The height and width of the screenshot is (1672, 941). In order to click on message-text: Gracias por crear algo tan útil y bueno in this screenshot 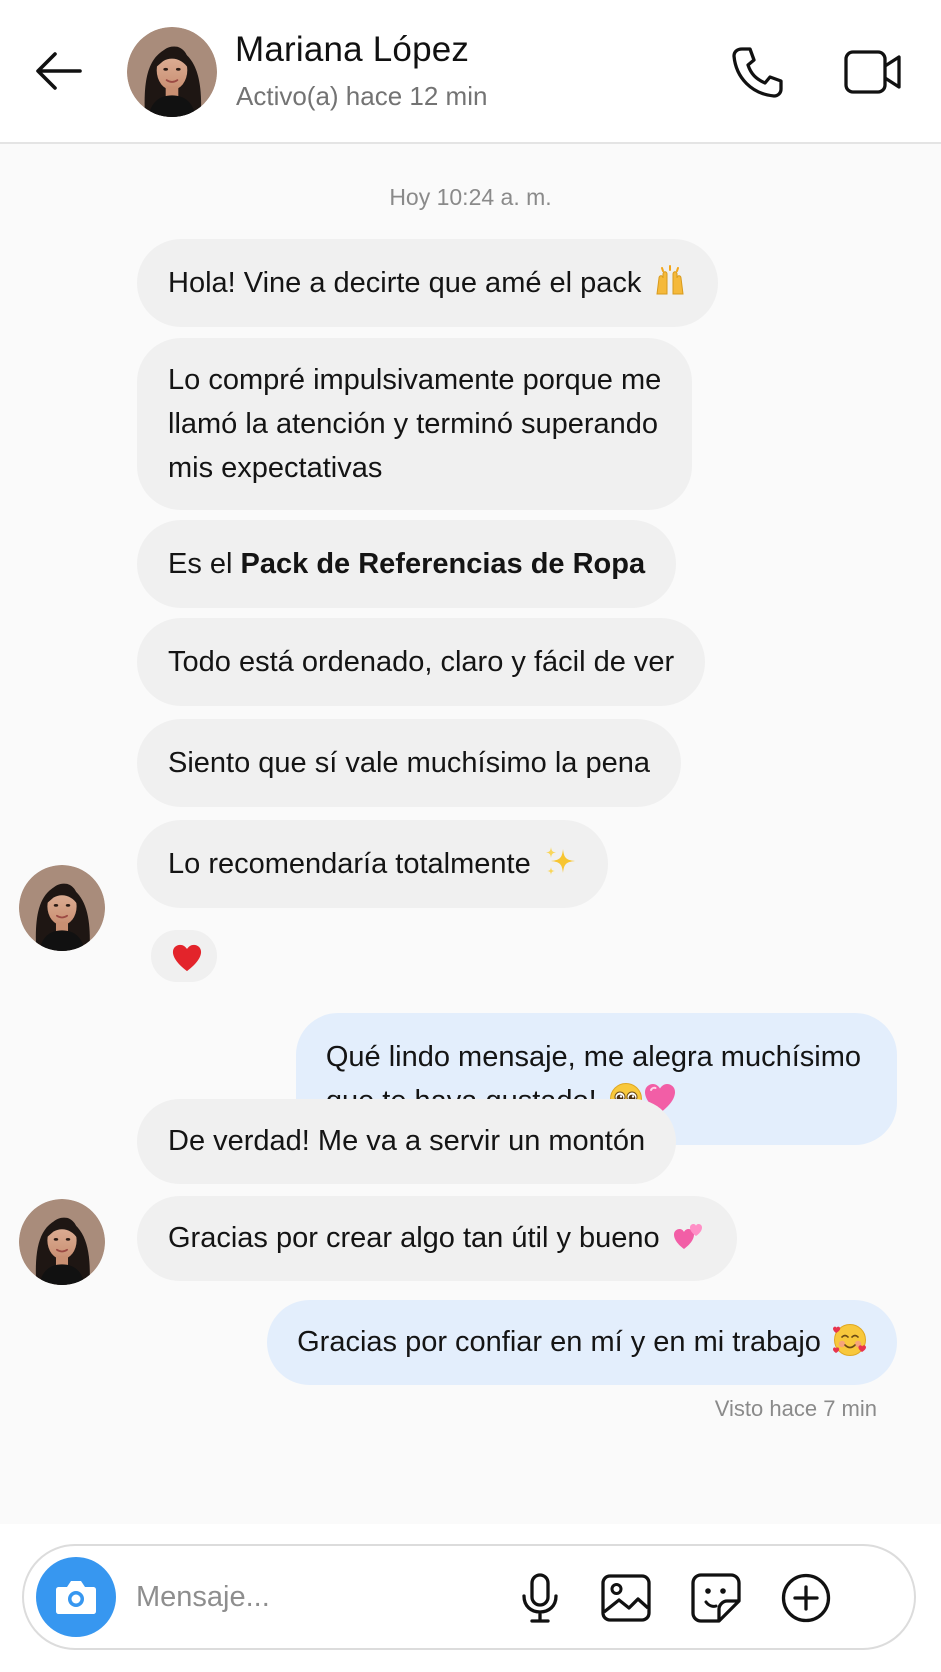, I will do `click(414, 1238)`.